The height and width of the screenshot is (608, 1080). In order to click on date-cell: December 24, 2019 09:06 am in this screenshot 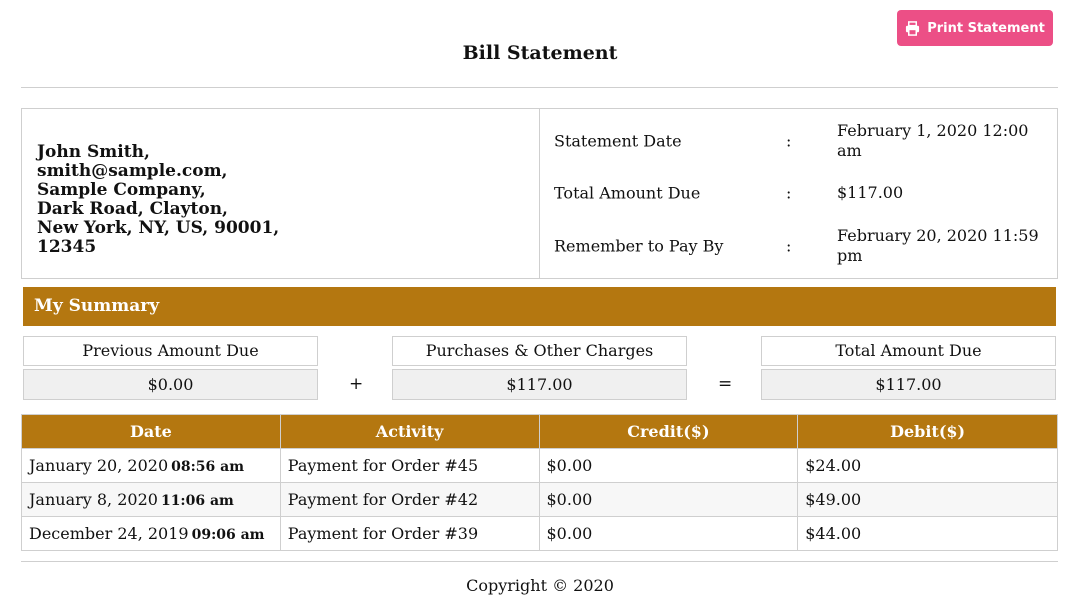, I will do `click(151, 533)`.